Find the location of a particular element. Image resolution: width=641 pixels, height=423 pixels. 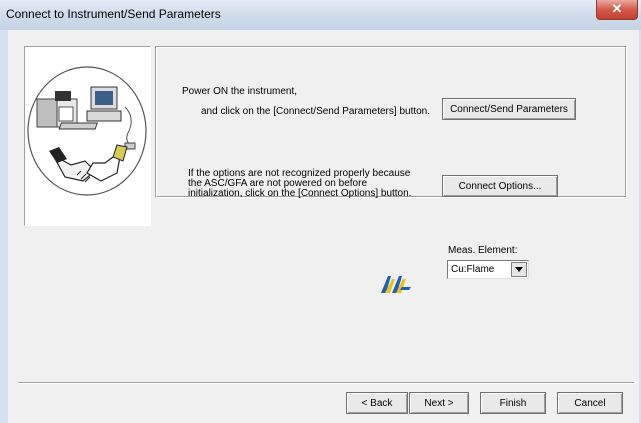

footer-separator is located at coordinates (326, 383).